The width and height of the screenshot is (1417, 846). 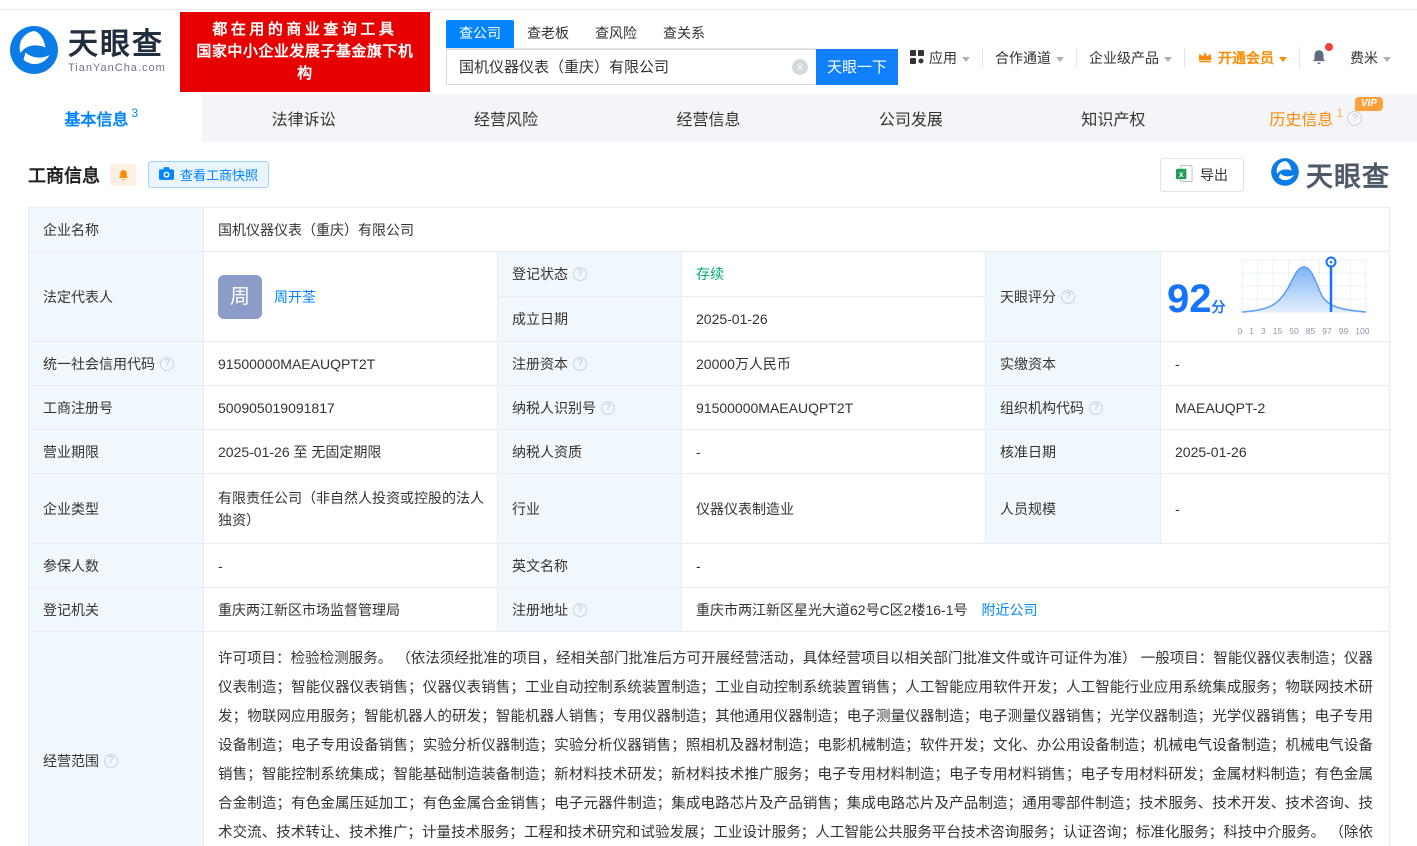 What do you see at coordinates (1218, 306) in the screenshot?
I see `score-unit: 分` at bounding box center [1218, 306].